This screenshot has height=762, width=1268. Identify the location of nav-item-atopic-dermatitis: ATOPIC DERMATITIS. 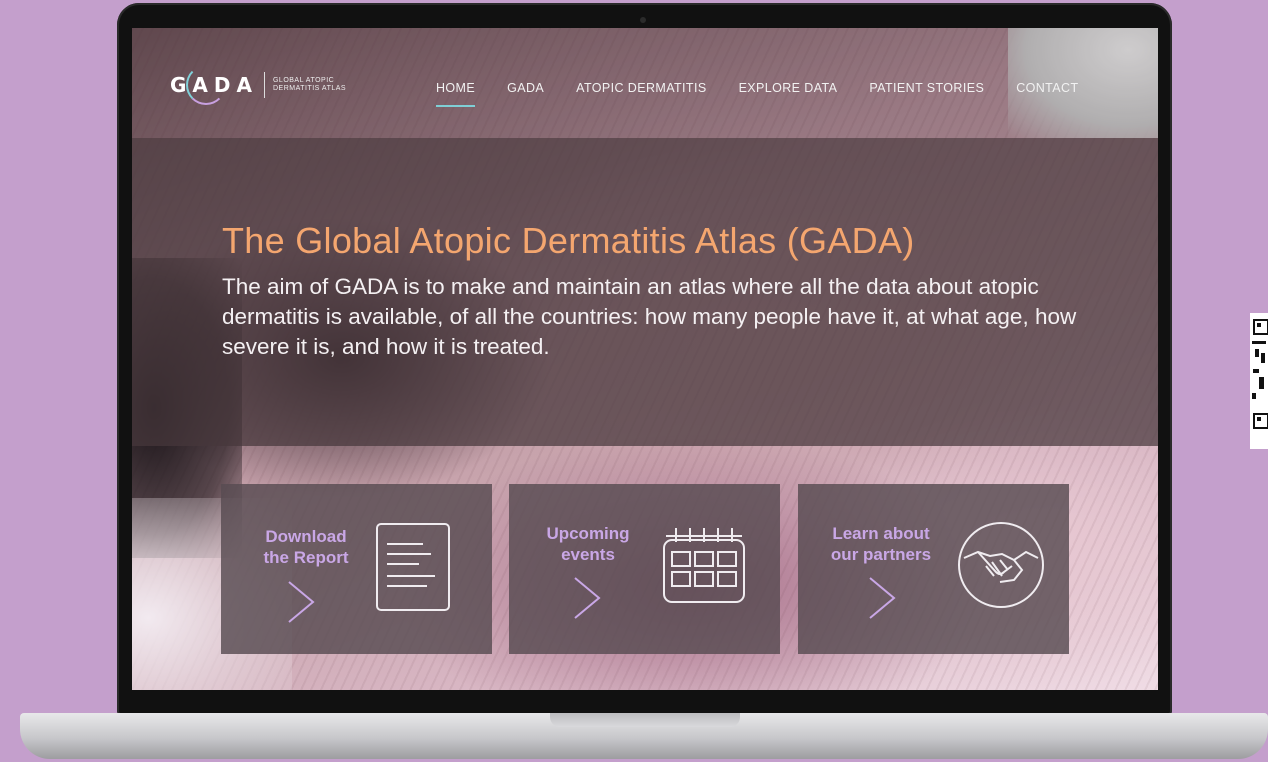
(641, 91).